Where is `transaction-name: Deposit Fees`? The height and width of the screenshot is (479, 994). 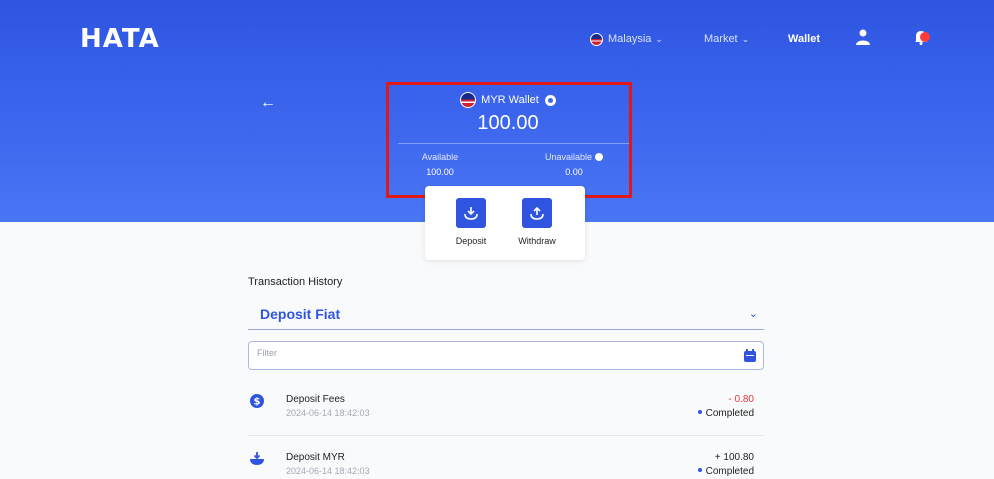
transaction-name: Deposit Fees is located at coordinates (315, 399).